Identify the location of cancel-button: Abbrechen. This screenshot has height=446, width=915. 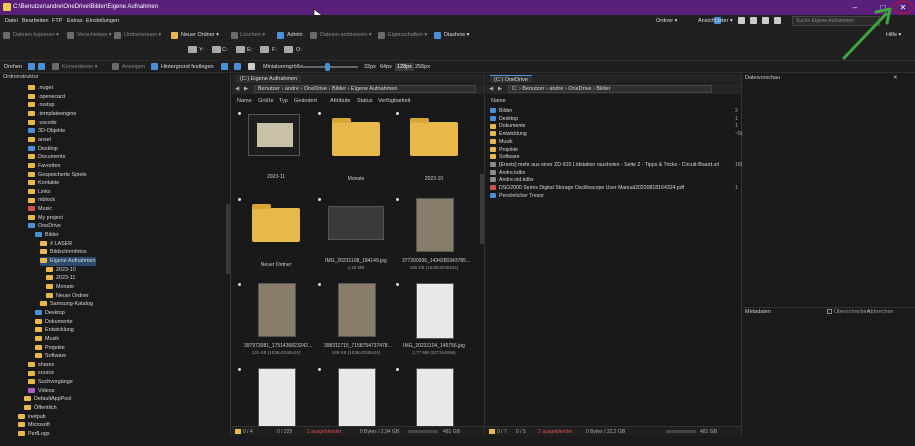
(880, 312).